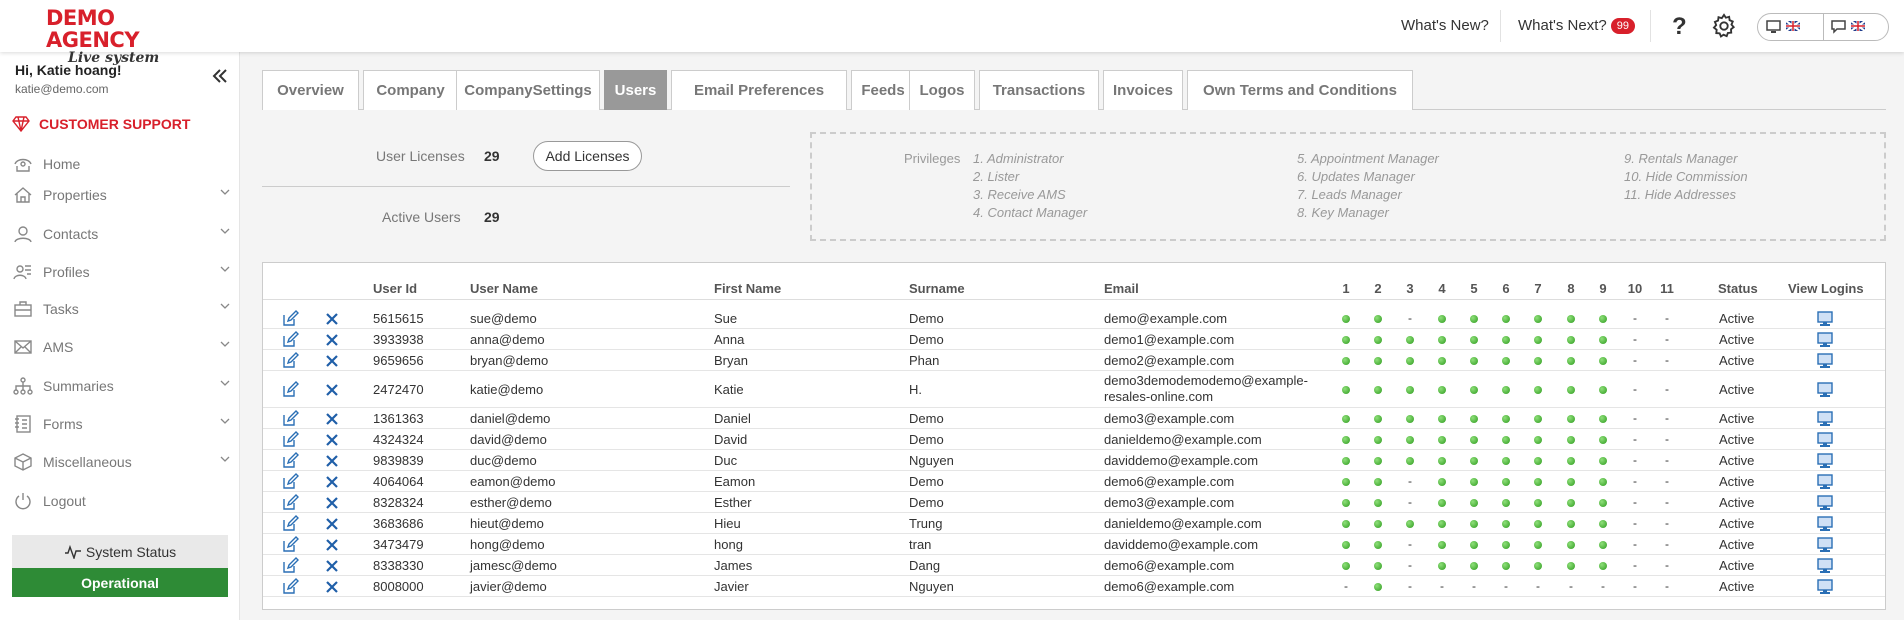 The image size is (1904, 620). I want to click on chat-flag-icon, so click(1848, 27).